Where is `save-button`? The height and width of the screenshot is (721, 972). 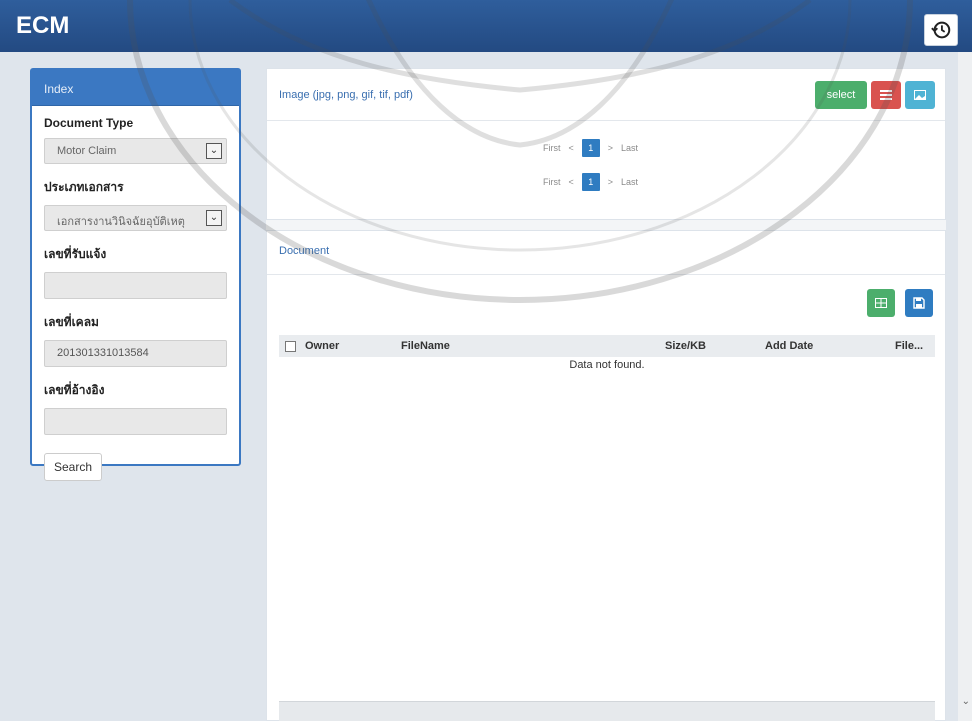 save-button is located at coordinates (919, 303).